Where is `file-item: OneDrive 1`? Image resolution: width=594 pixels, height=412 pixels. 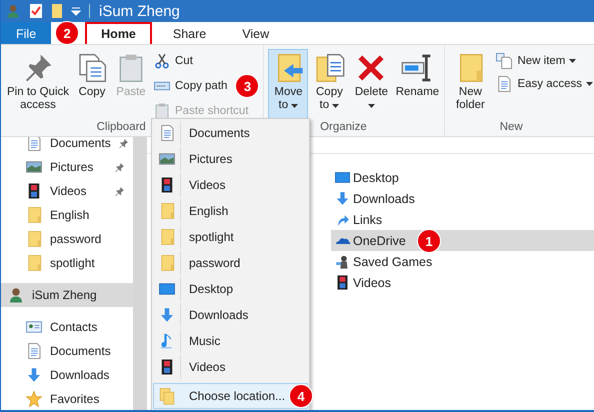
file-item: OneDrive 1 is located at coordinates (462, 240).